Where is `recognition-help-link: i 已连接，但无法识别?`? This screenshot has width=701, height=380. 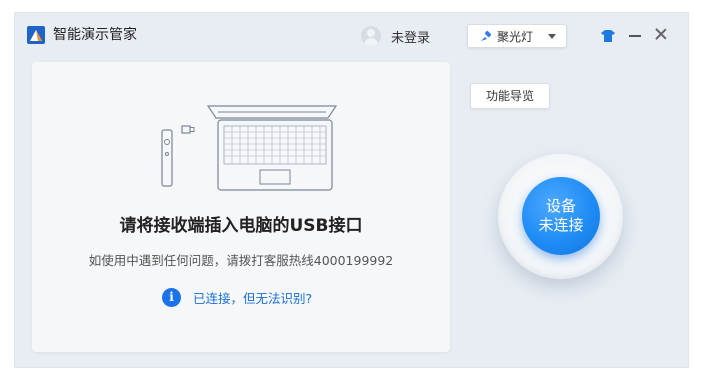 recognition-help-link: i 已连接，但无法识别? is located at coordinates (237, 297).